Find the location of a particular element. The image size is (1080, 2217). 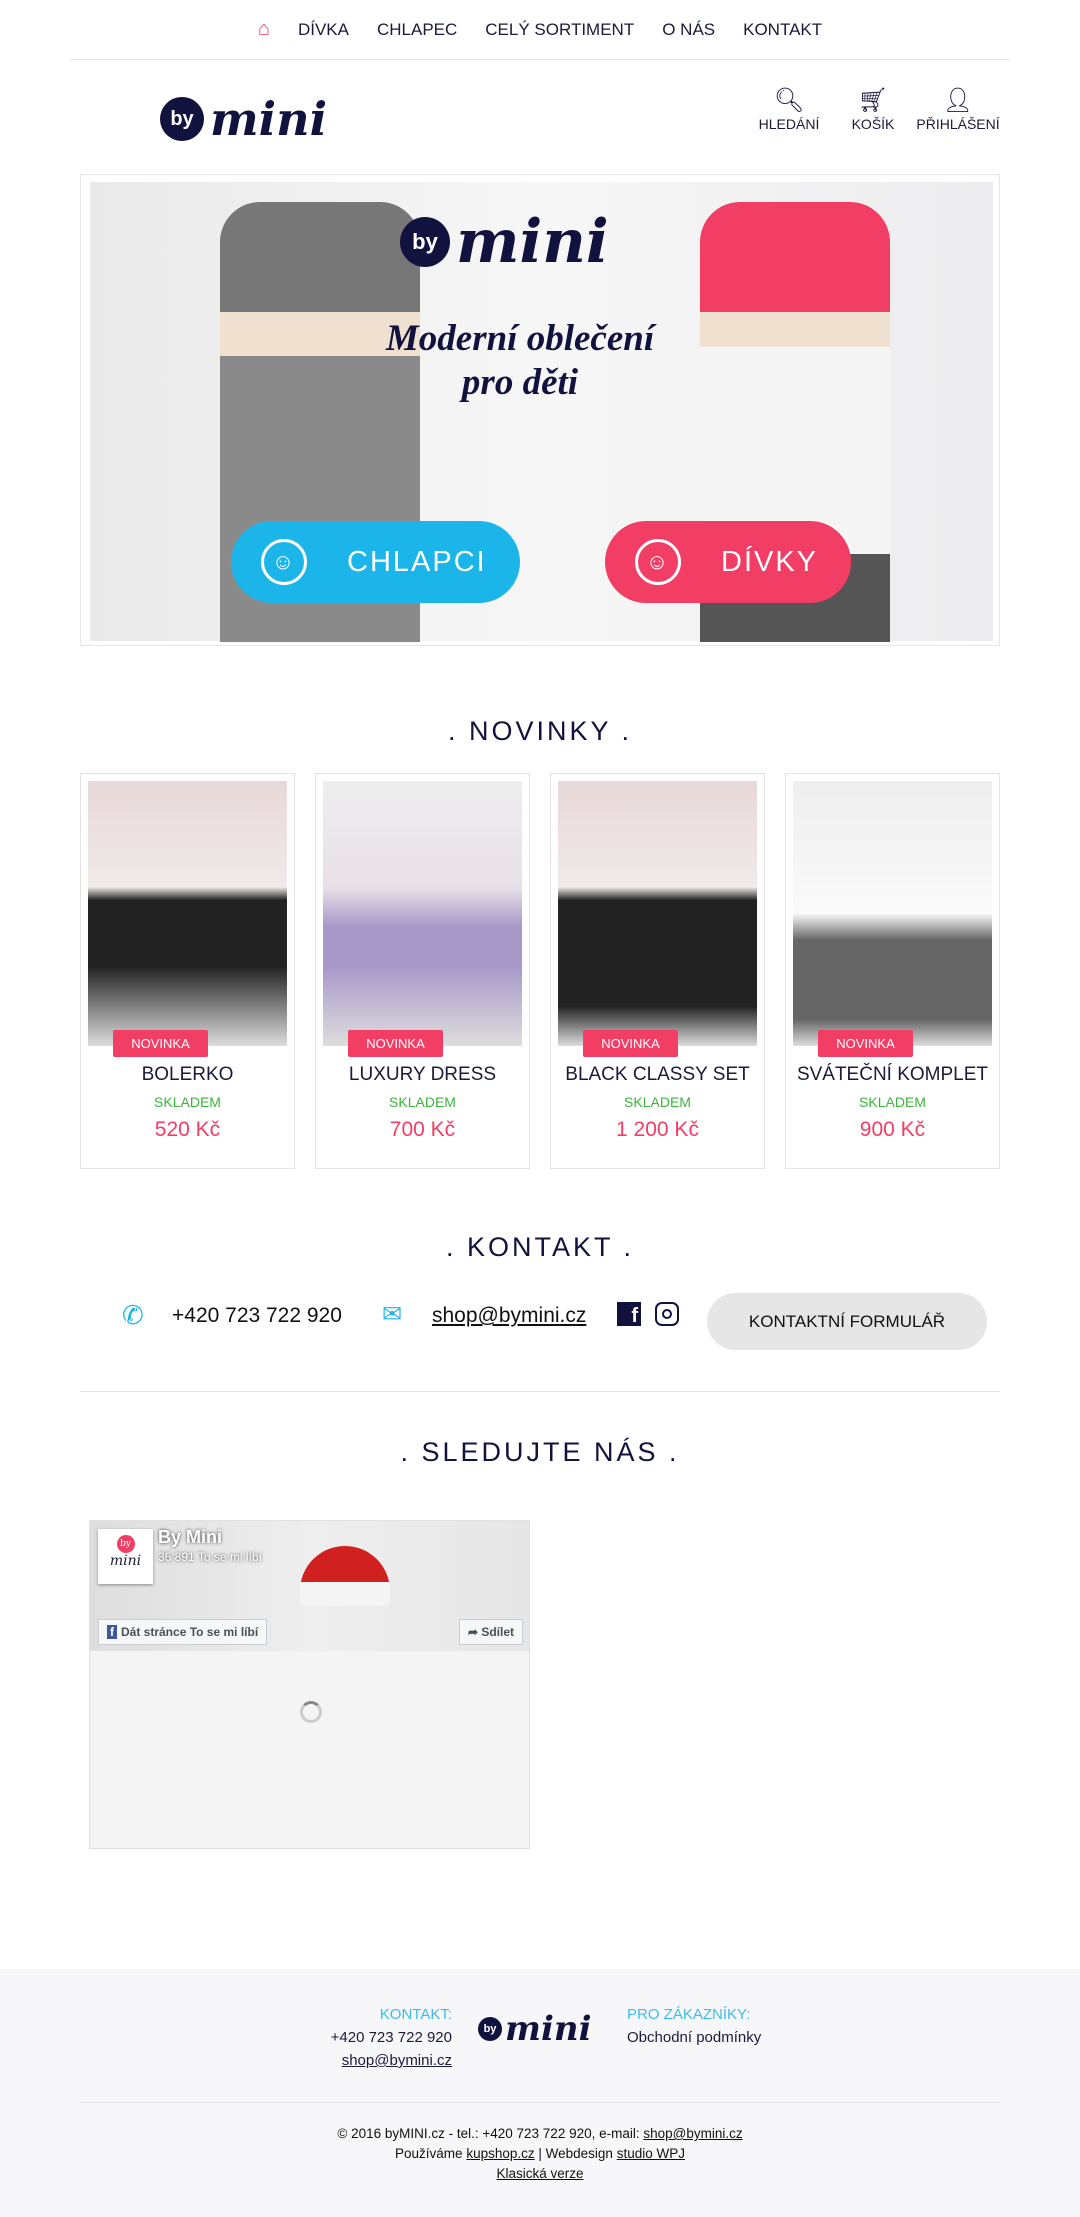

product-price: 1 200 Kč is located at coordinates (657, 1129).